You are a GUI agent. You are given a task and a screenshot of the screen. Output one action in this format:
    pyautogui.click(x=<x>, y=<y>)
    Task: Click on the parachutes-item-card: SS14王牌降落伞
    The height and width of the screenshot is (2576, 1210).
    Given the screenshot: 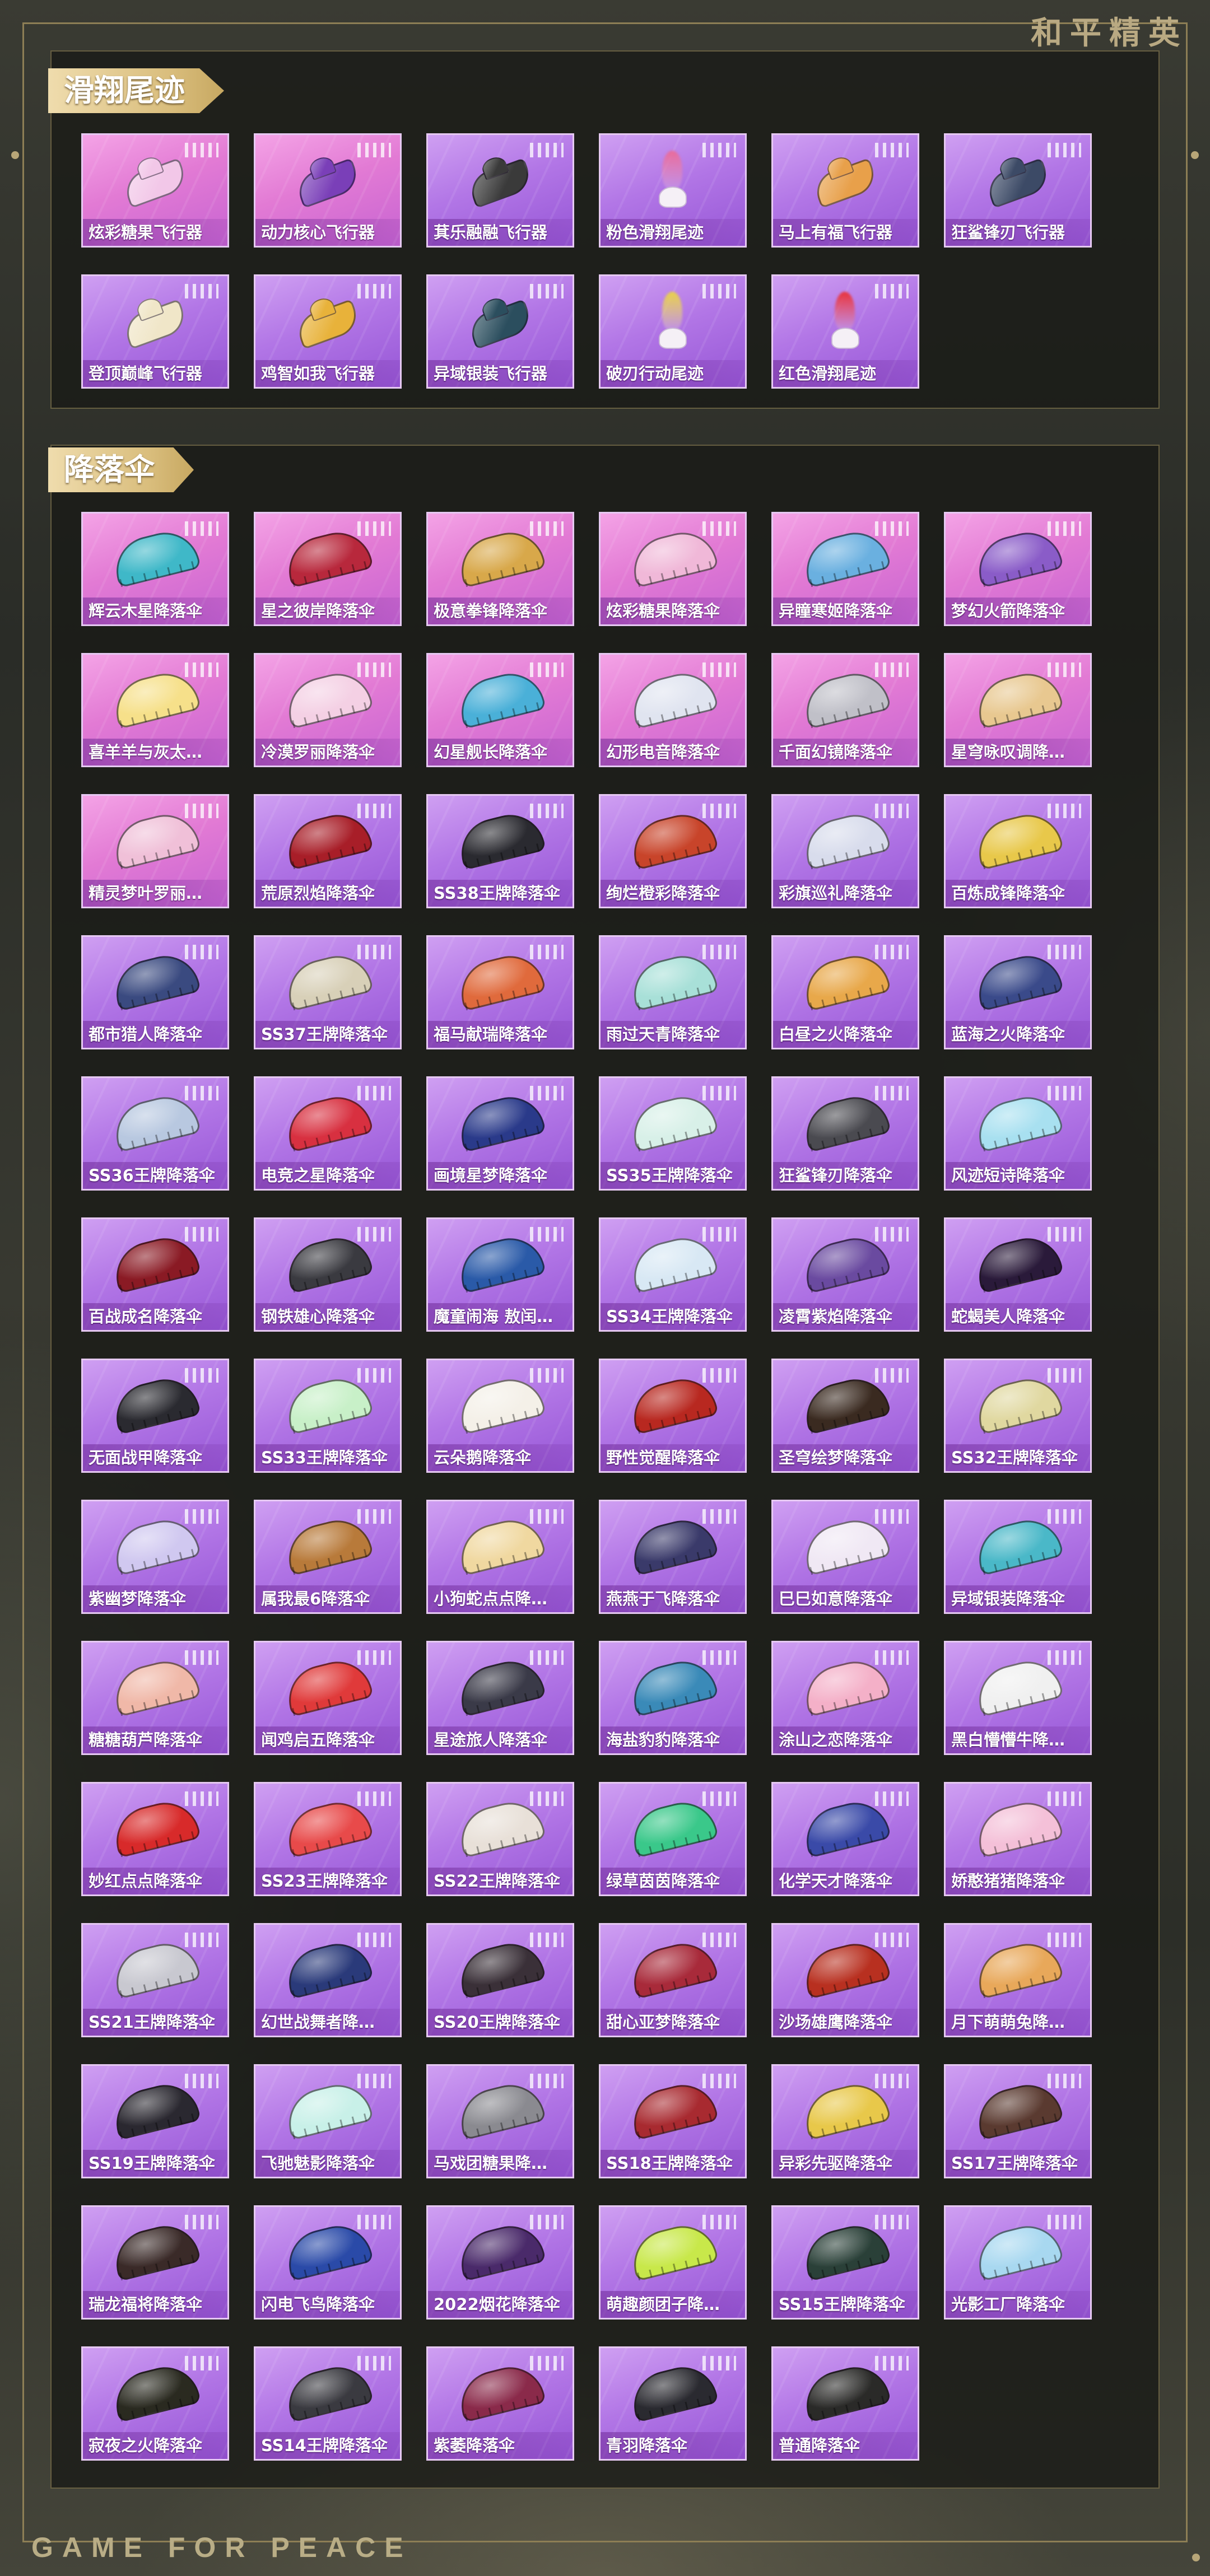 What is the action you would take?
    pyautogui.click(x=328, y=2404)
    